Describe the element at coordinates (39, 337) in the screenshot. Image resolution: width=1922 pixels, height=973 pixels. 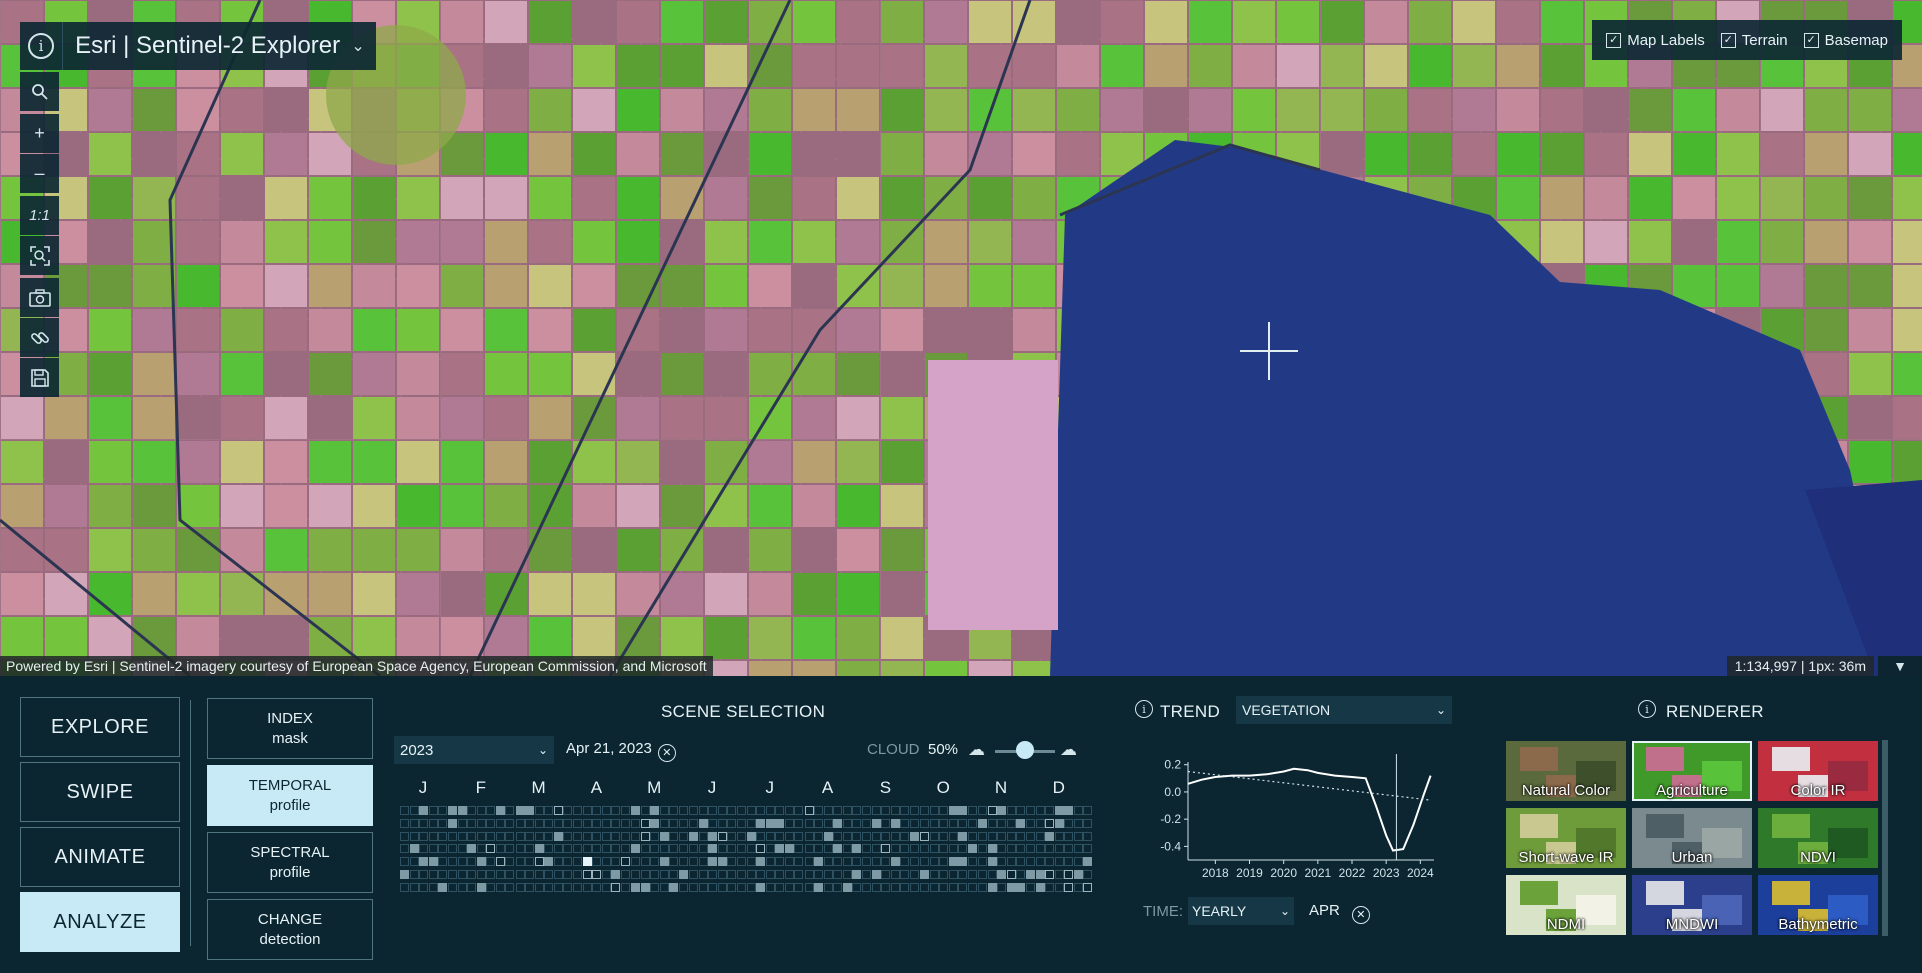
I see `link-icon` at that location.